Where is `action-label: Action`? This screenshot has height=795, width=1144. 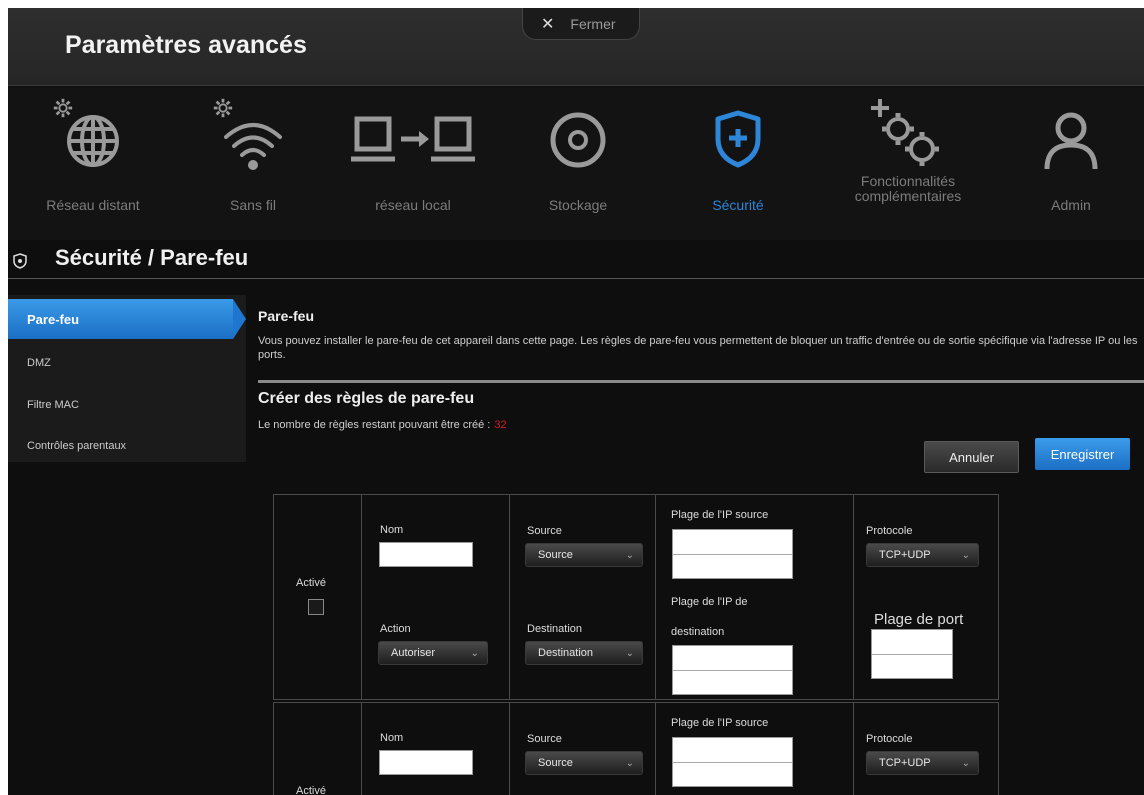
action-label: Action is located at coordinates (395, 629).